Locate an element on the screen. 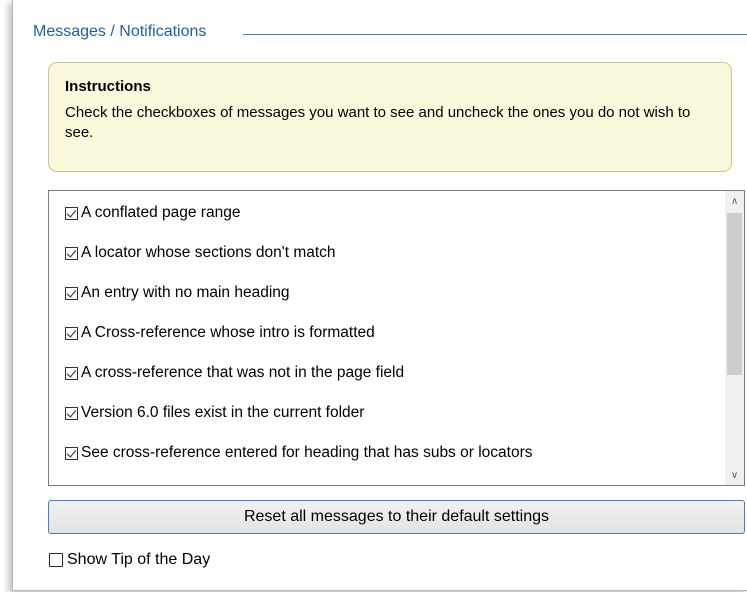 This screenshot has width=747, height=592. message-label: A conflated page range is located at coordinates (160, 213).